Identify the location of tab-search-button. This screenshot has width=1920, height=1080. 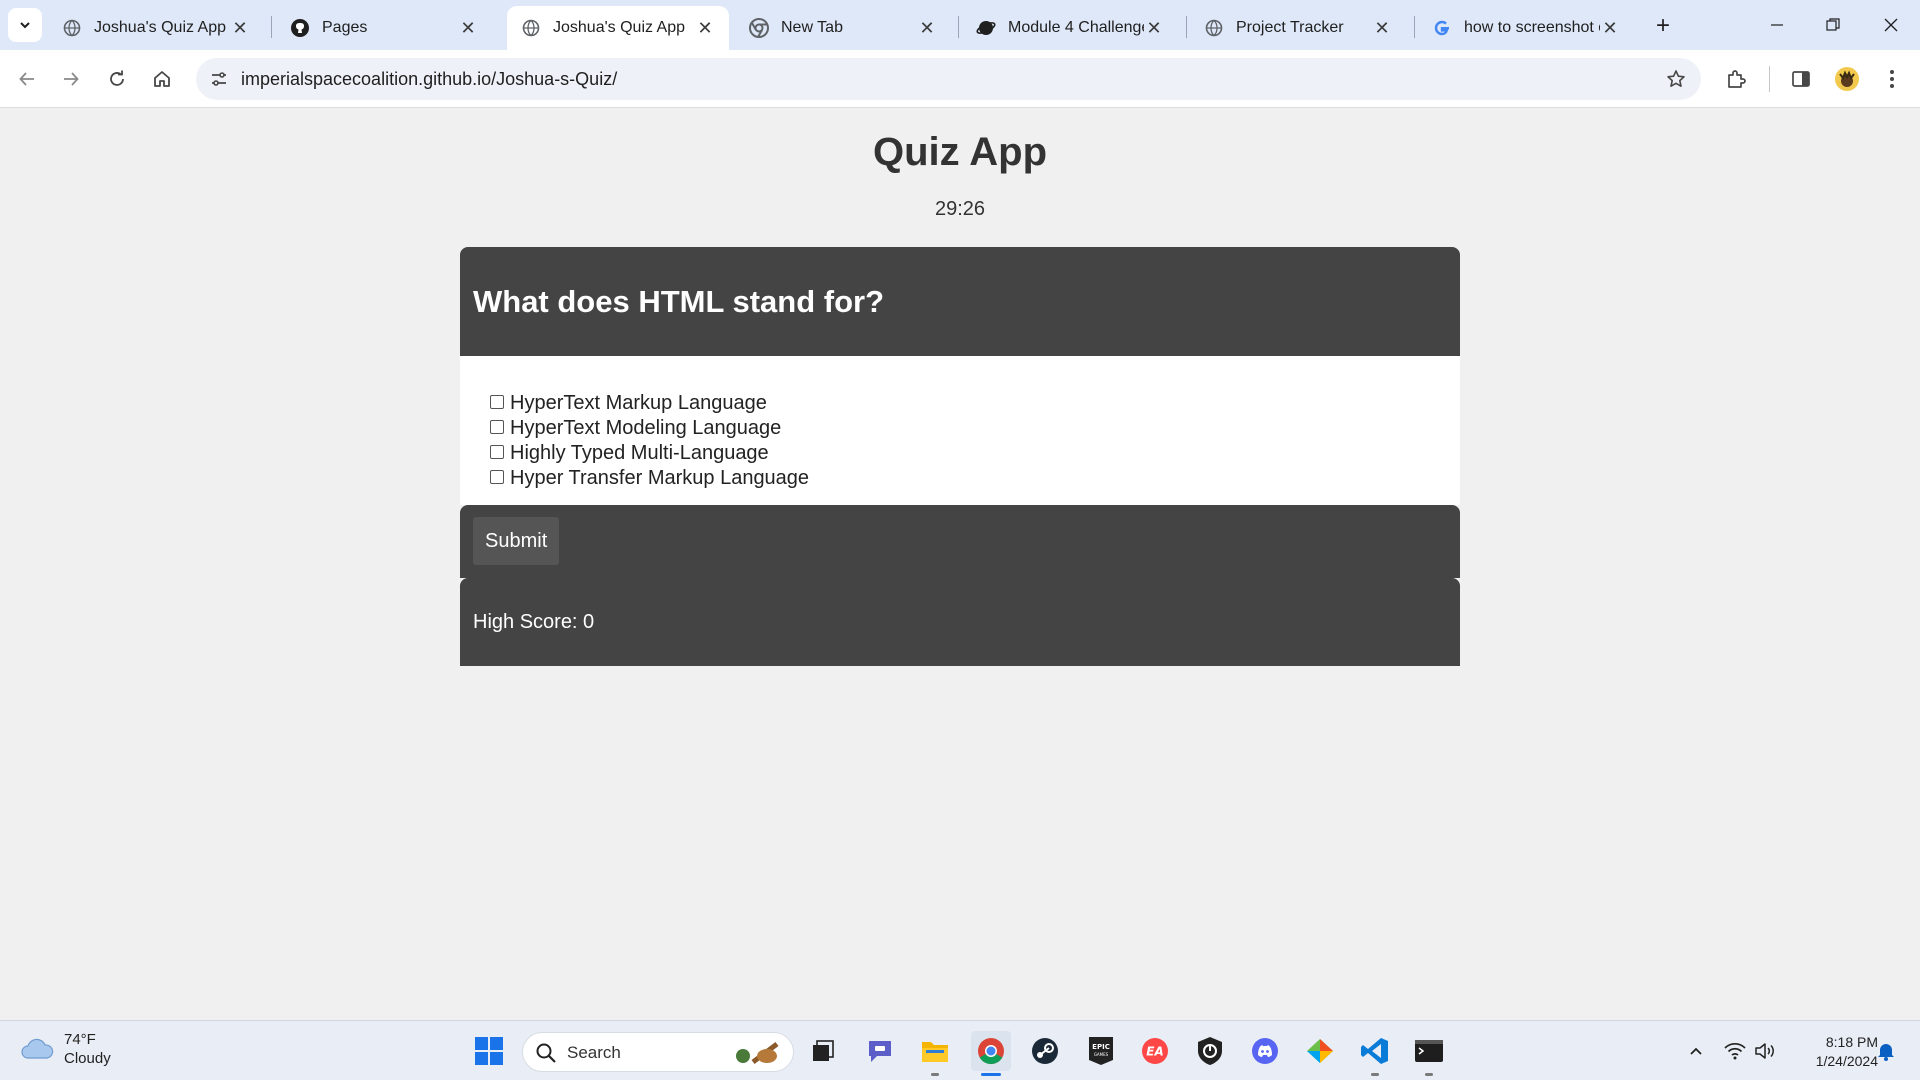
(25, 25).